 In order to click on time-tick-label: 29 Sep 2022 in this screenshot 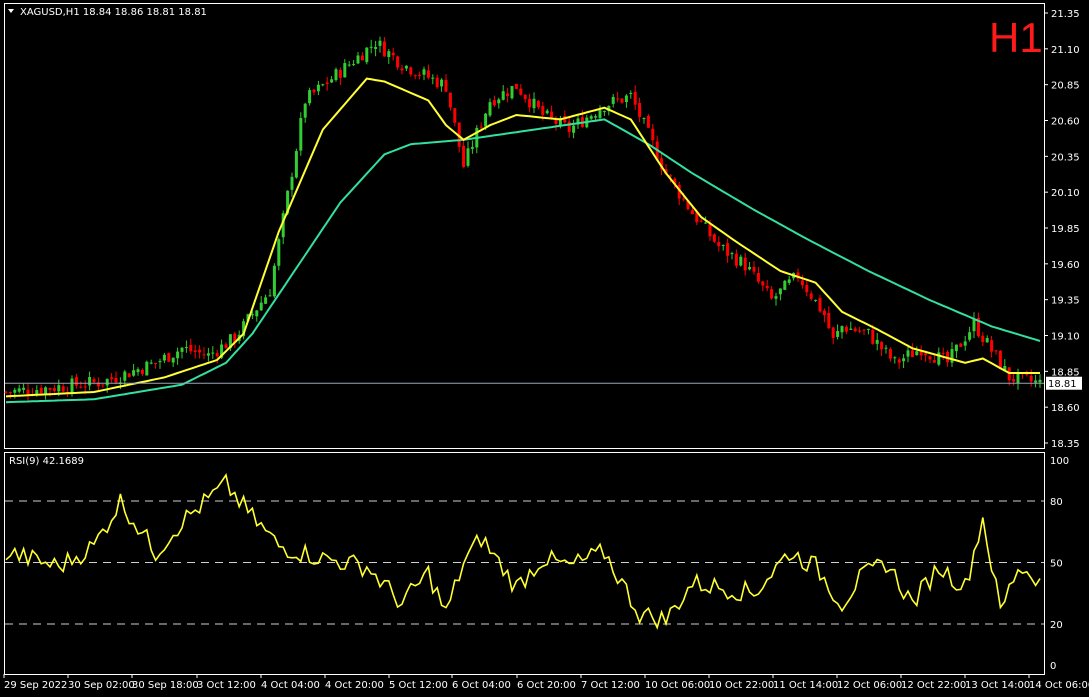, I will do `click(35, 685)`.